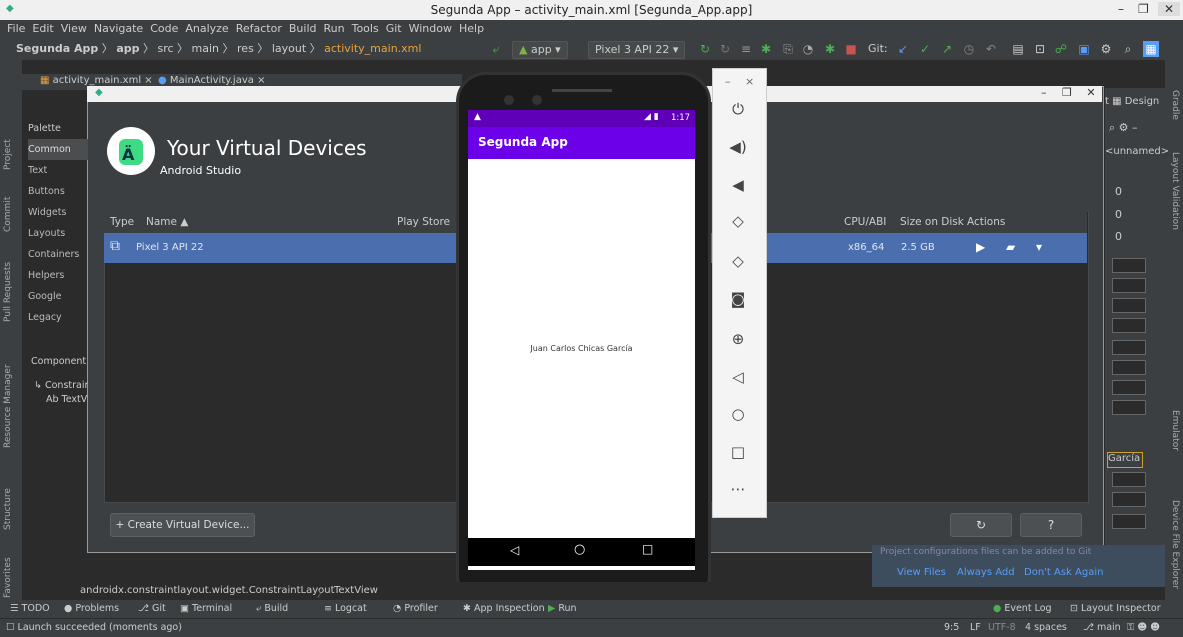 Image resolution: width=1183 pixels, height=637 pixels. Describe the element at coordinates (738, 377) in the screenshot. I see `back-icon: ◁` at that location.